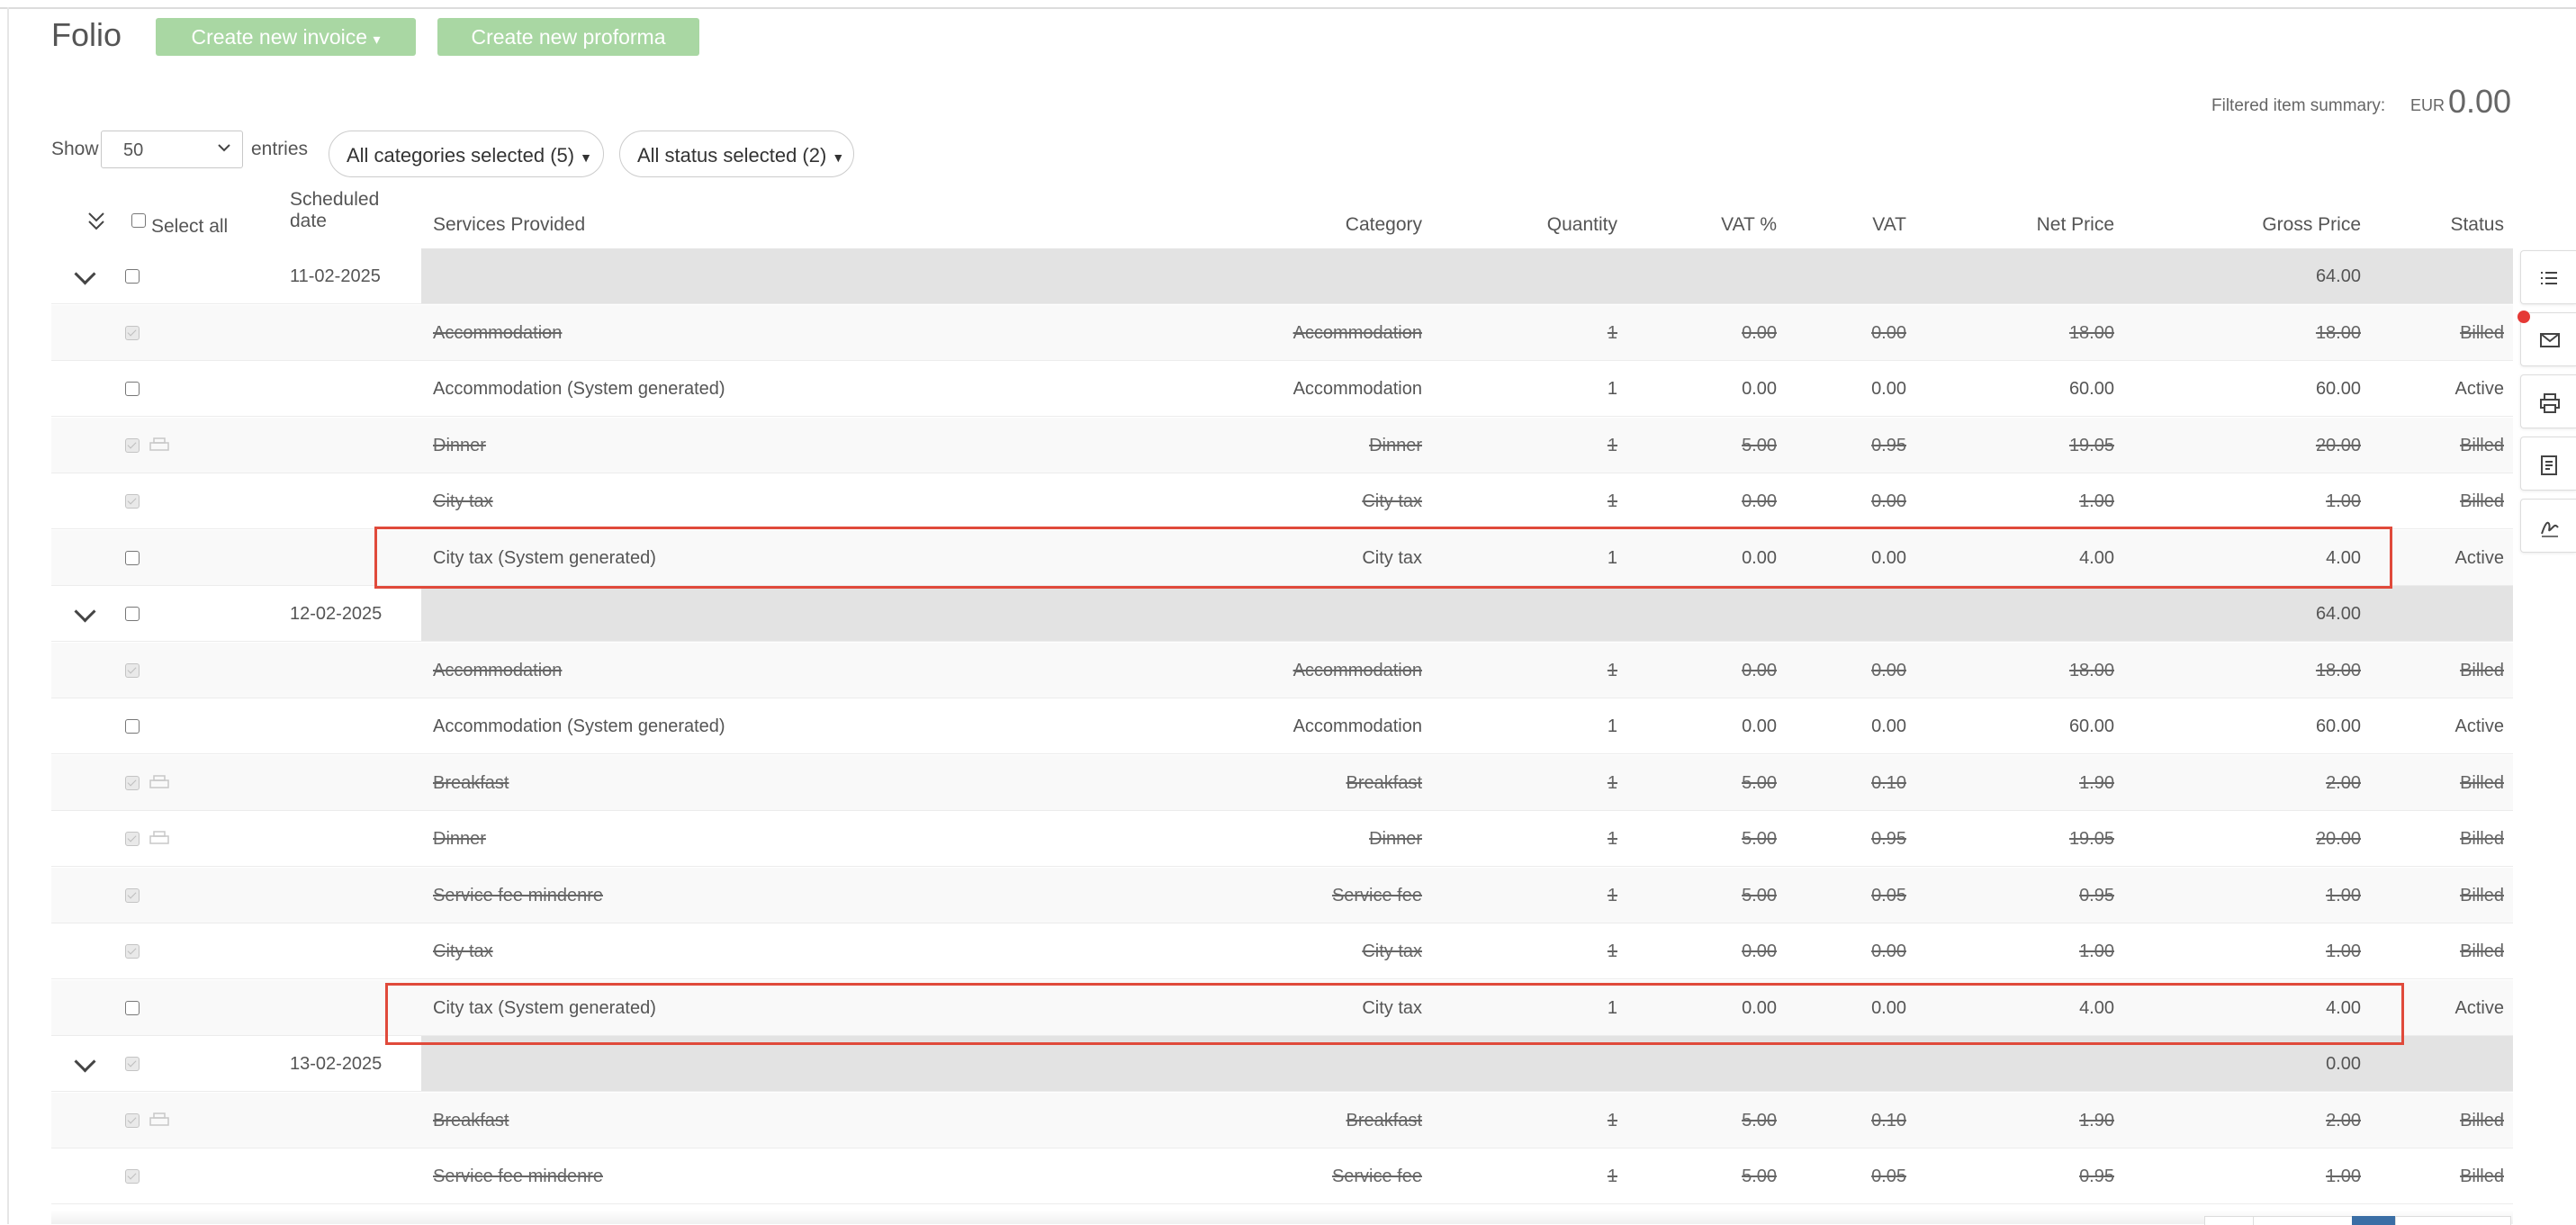 The height and width of the screenshot is (1225, 2576). What do you see at coordinates (2343, 783) in the screenshot?
I see `gross-price: 2.00` at bounding box center [2343, 783].